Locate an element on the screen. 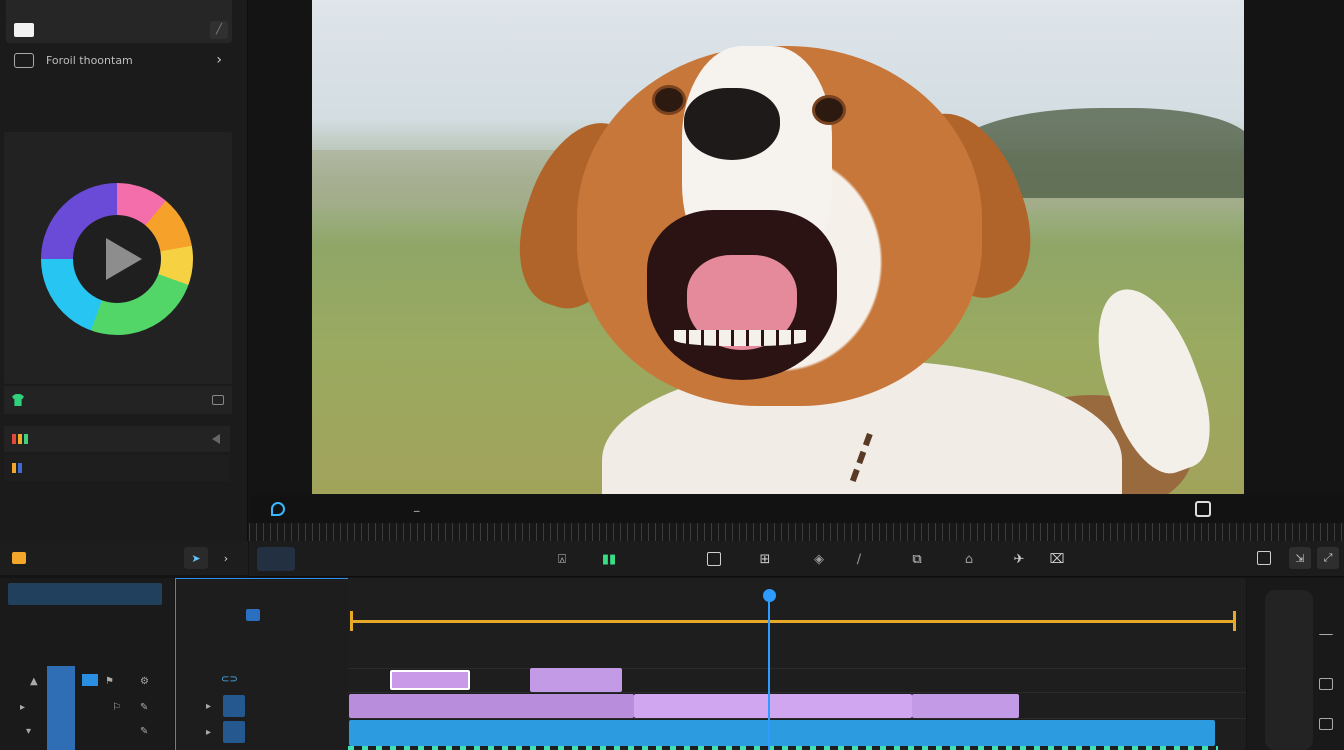  sidebar-item-media: ╱ is located at coordinates (119, 30).